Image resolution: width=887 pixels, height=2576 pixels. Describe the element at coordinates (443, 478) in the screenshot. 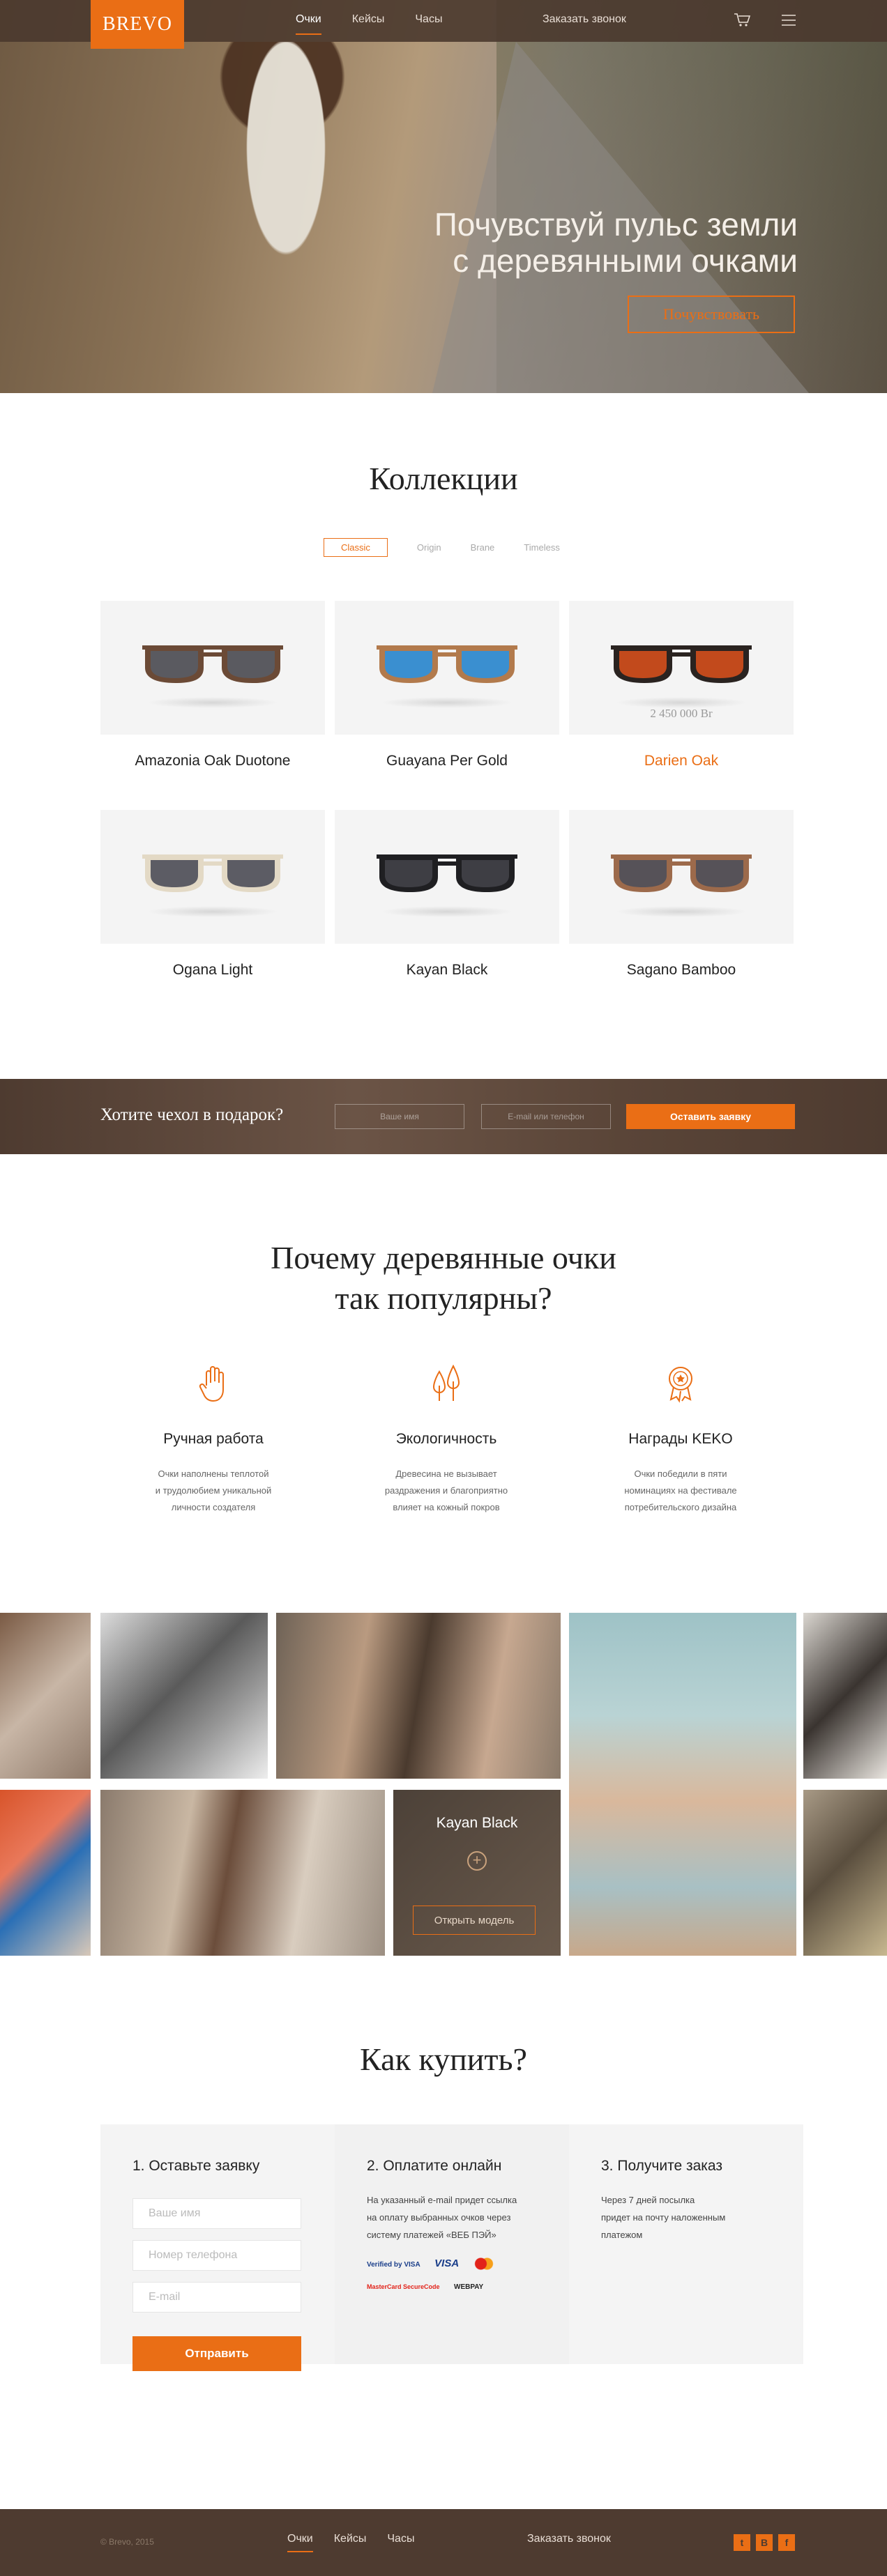

I see `collections-title: Коллекции` at that location.